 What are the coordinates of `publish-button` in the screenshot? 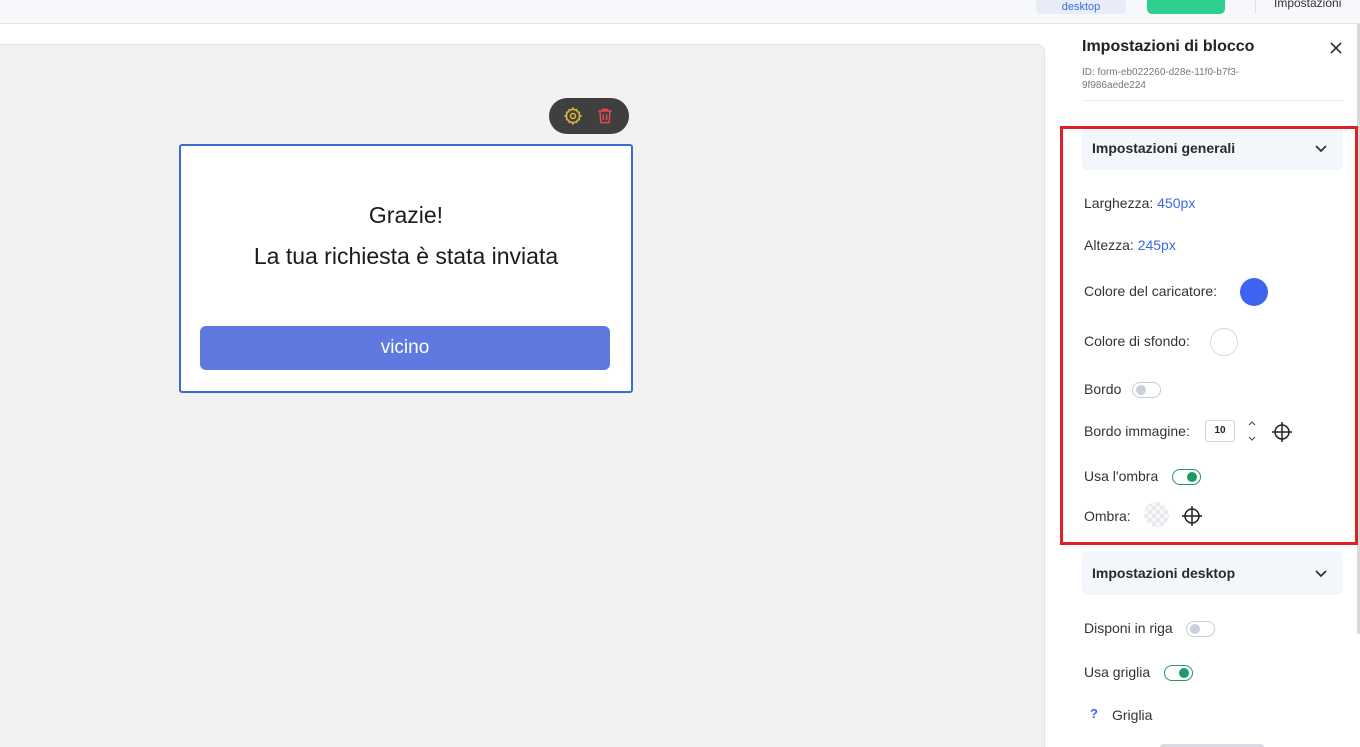 It's located at (1186, 7).